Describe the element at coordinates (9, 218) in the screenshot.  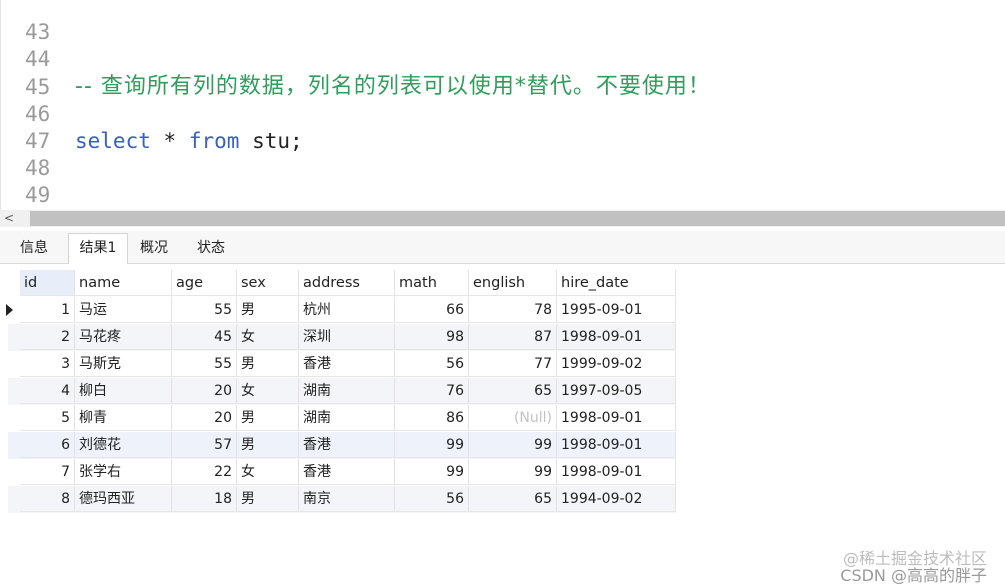
I see `scroll-left-arrow-icon: <` at that location.